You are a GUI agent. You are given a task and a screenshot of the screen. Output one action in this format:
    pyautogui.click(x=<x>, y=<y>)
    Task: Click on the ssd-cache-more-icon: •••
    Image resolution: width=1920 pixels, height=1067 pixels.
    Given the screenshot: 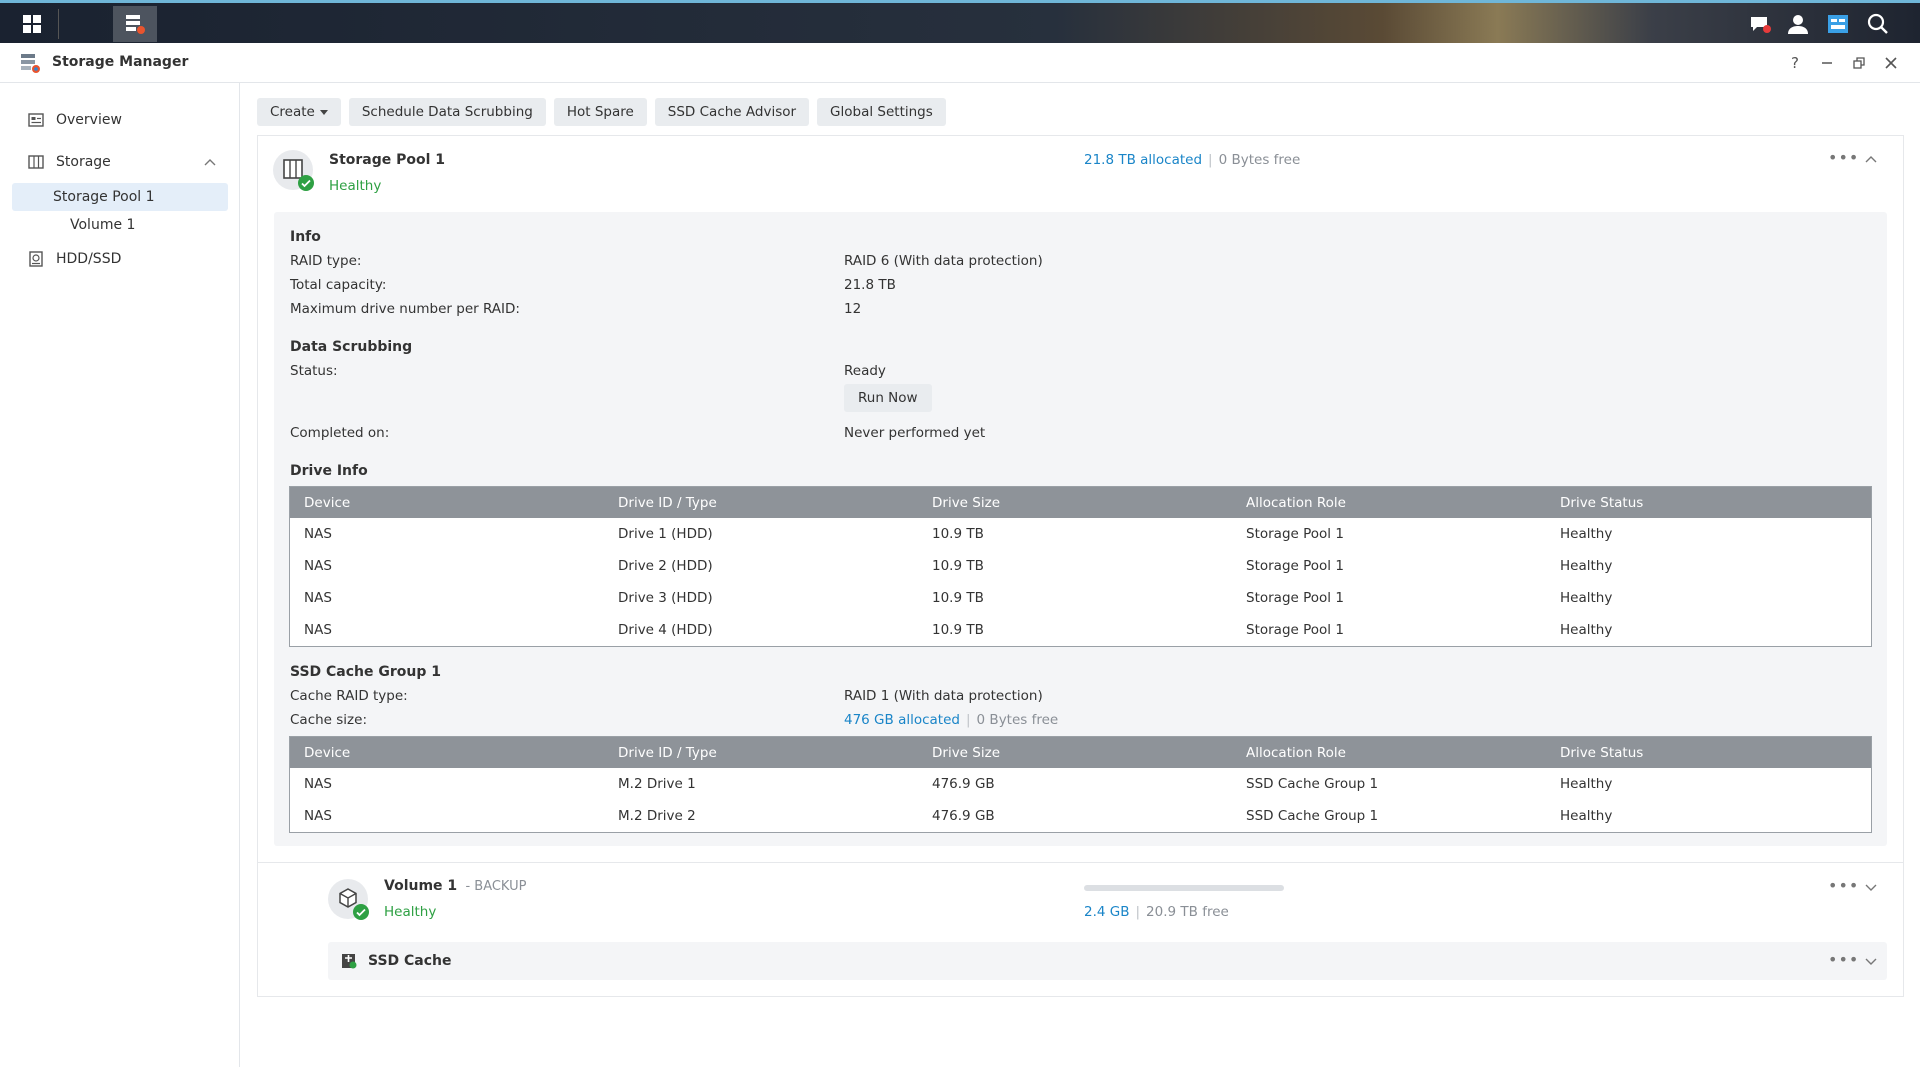 What is the action you would take?
    pyautogui.click(x=1843, y=959)
    